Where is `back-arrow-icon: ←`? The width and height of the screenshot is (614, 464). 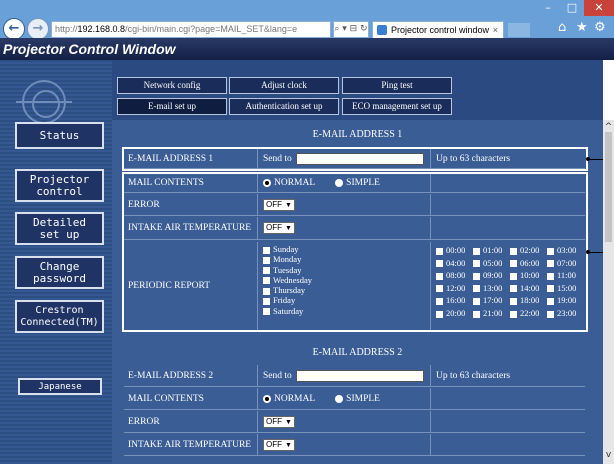
back-arrow-icon: ← is located at coordinates (14, 29).